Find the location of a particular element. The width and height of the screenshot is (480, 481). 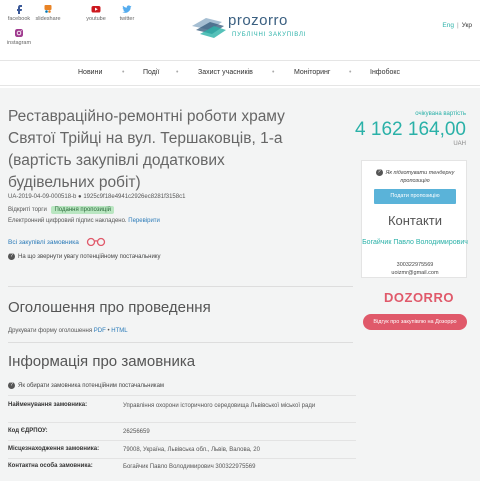

tender-type-row: Відкриті торги Подання пропозицій is located at coordinates (61, 210).